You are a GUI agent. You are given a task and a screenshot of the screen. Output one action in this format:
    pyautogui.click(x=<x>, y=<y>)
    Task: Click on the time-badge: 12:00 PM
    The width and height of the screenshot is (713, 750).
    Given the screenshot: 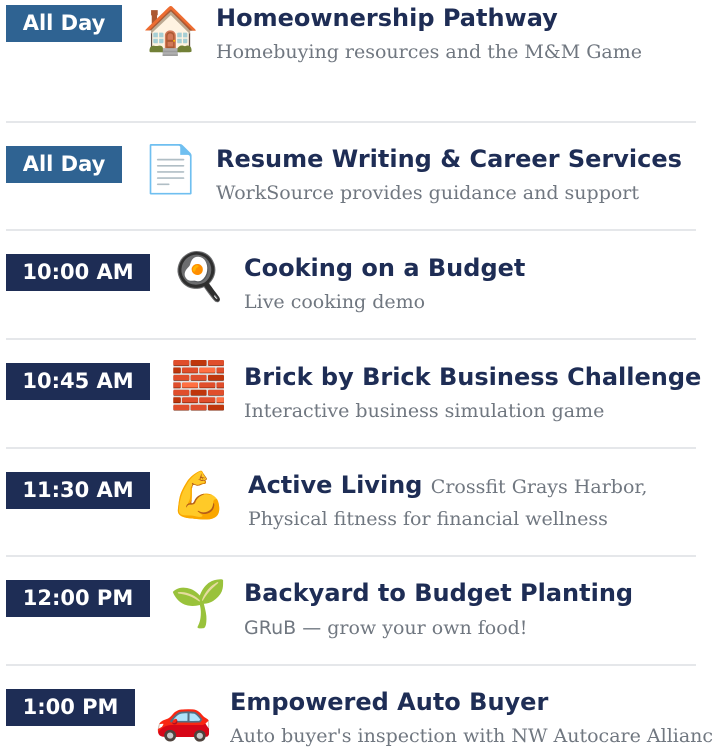 What is the action you would take?
    pyautogui.click(x=78, y=598)
    